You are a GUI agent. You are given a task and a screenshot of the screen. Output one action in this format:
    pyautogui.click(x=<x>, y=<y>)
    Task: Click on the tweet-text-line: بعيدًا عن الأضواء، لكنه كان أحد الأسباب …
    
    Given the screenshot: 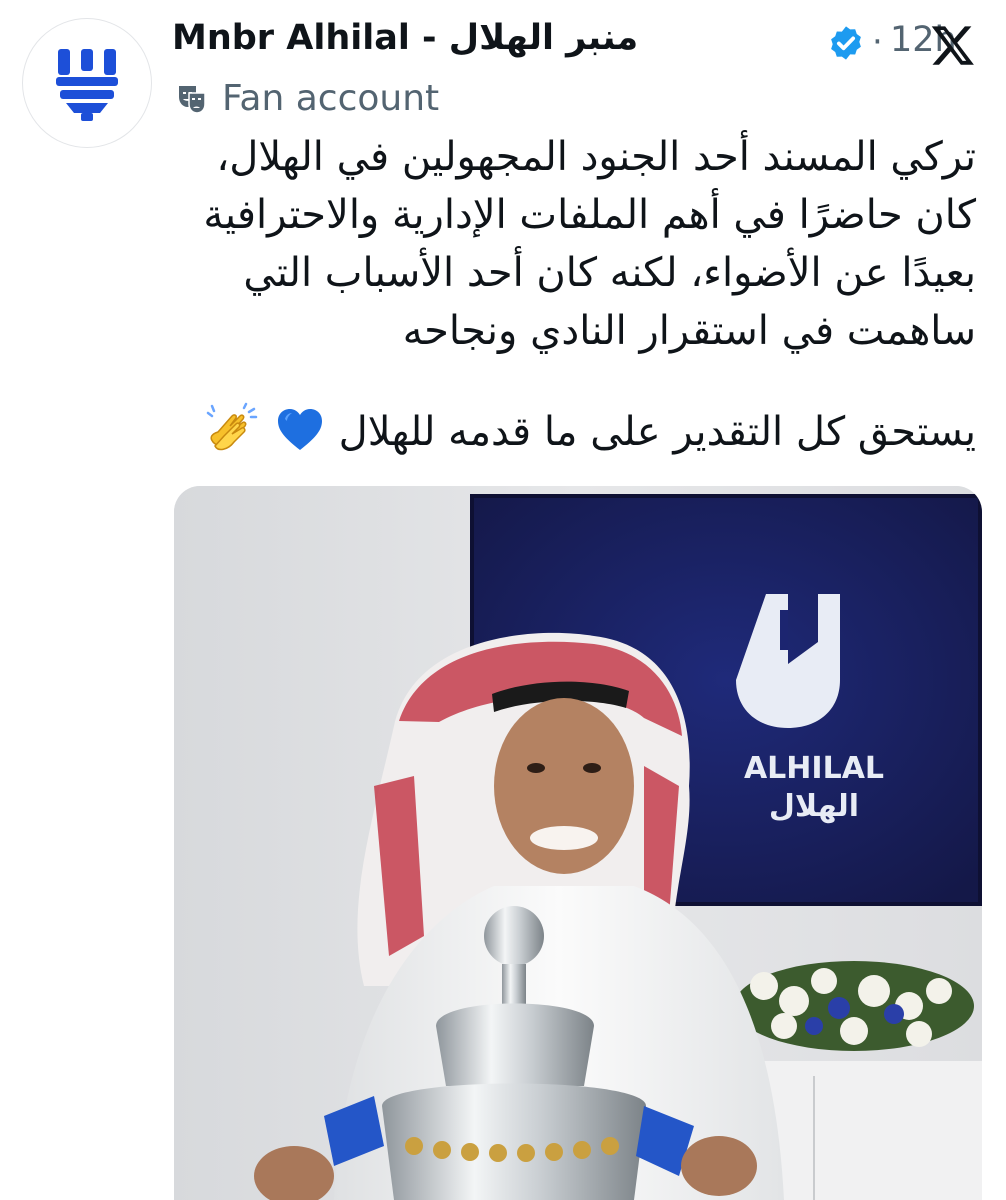 What is the action you would take?
    pyautogui.click(x=609, y=273)
    